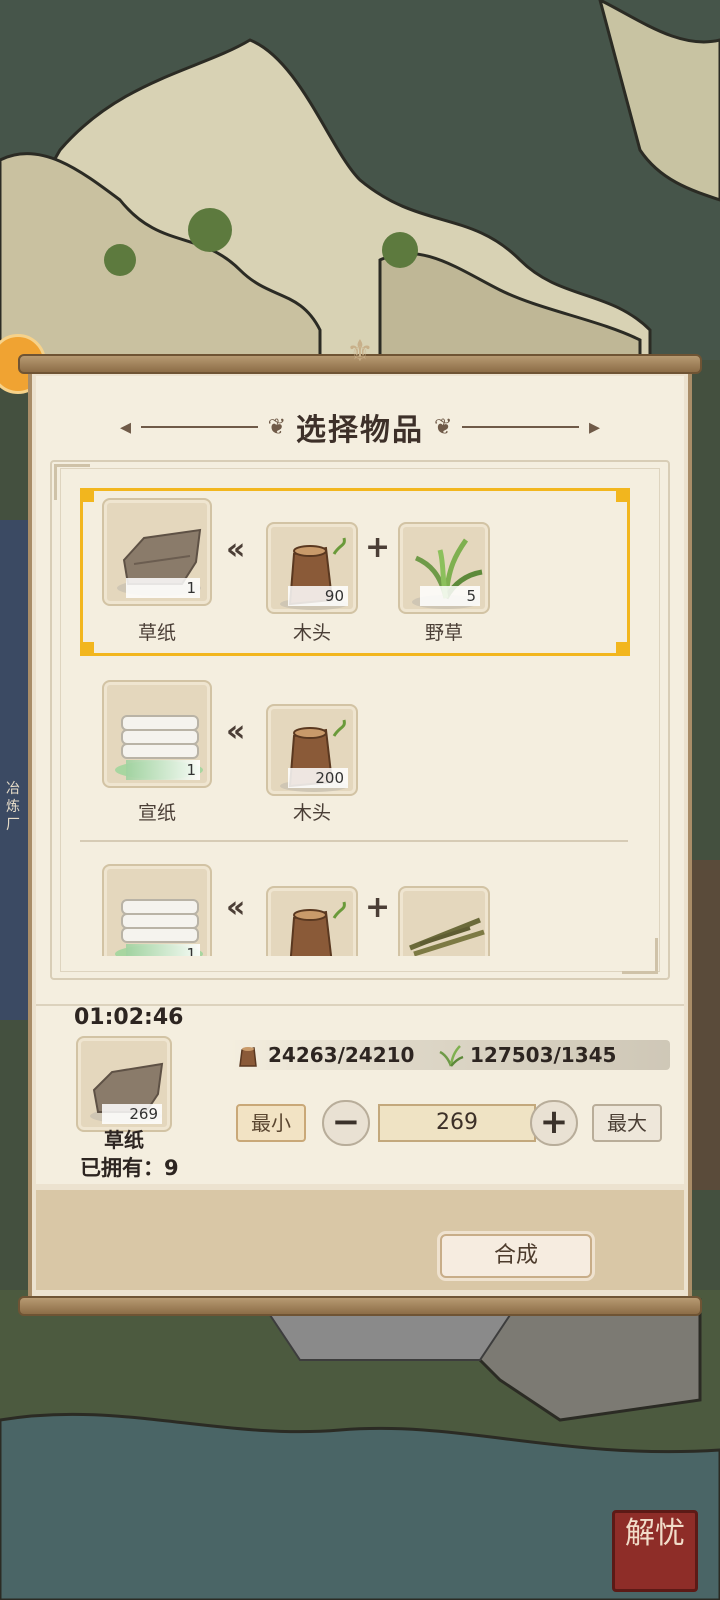 Image resolution: width=720 pixels, height=1600 pixels. Describe the element at coordinates (520, 427) in the screenshot. I see `title-divider-right` at that location.